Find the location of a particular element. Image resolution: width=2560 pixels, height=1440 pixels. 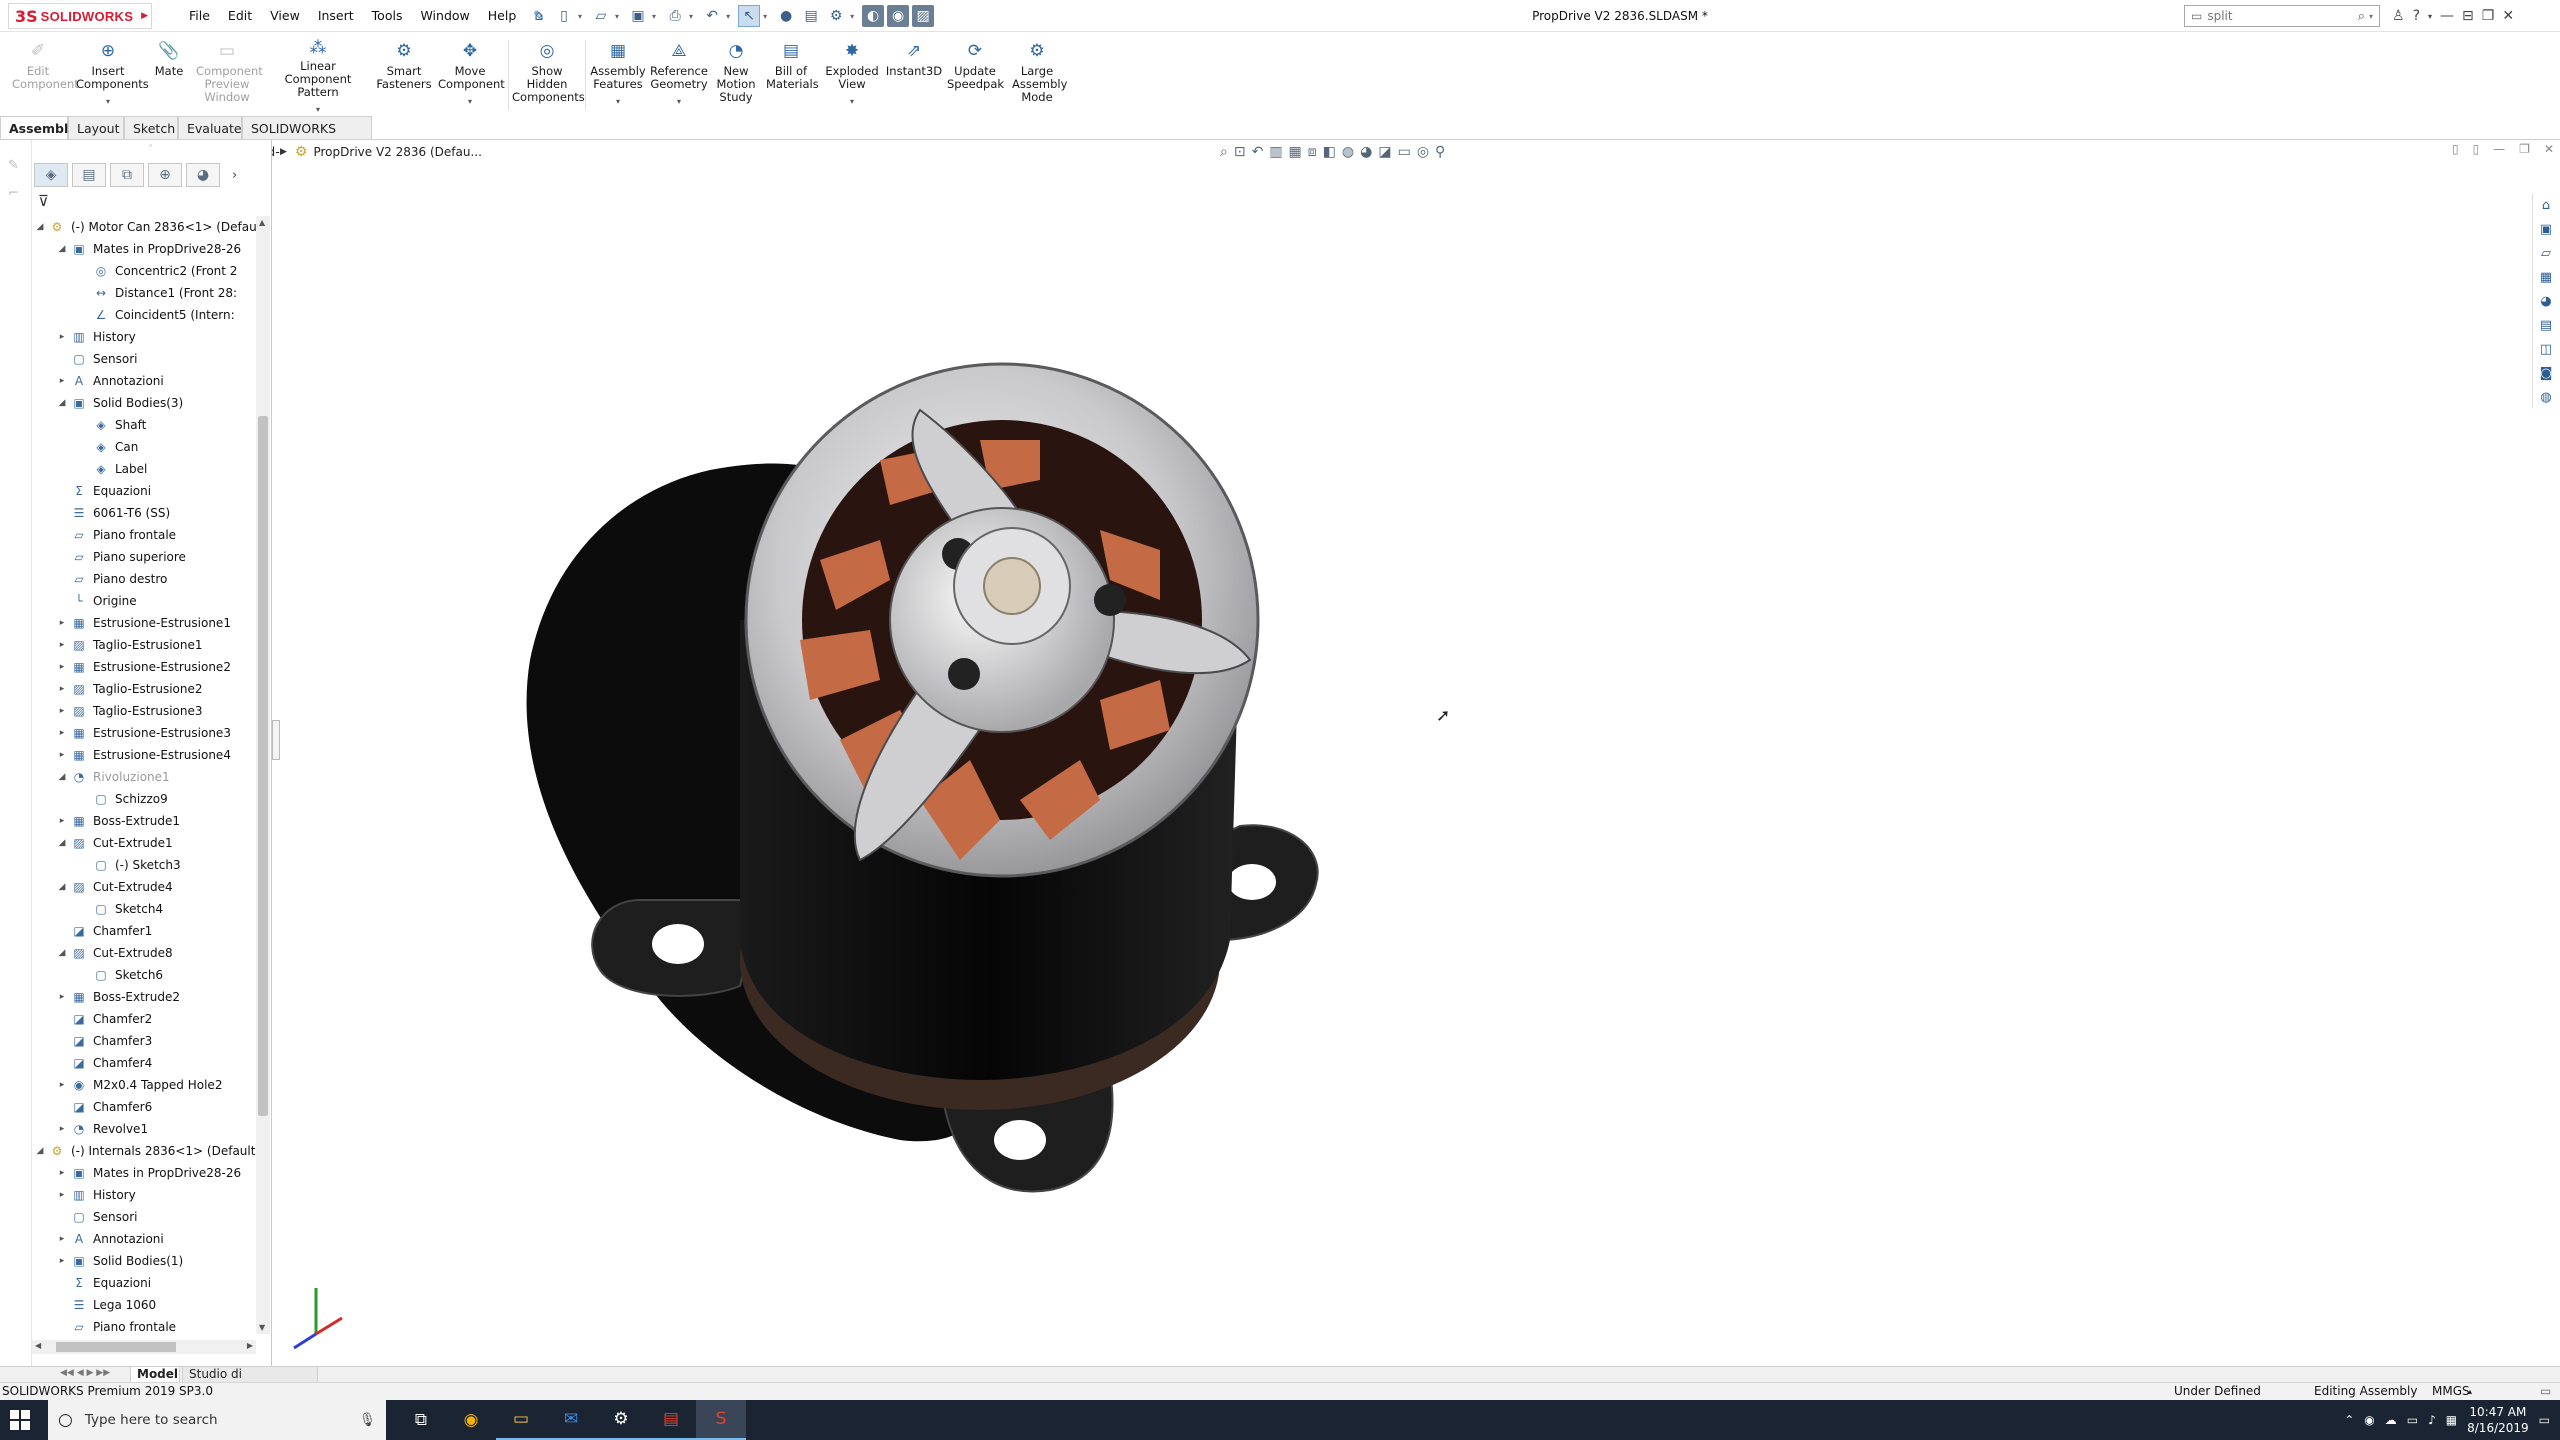

large-assembly-mode-button: ⚙ Large Assembly Mode is located at coordinates (1037, 74).